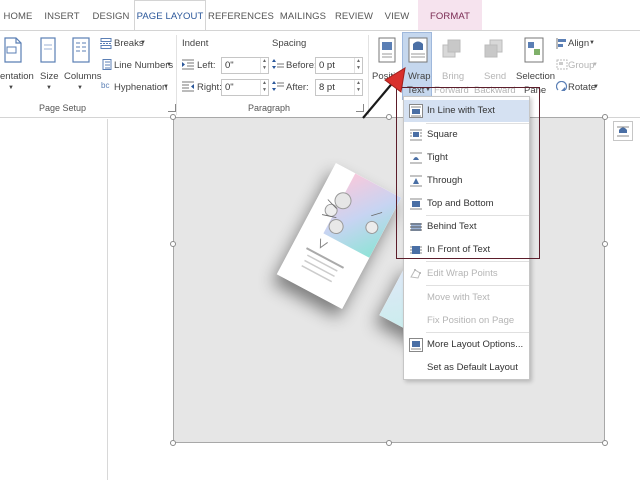 The height and width of the screenshot is (480, 640). Describe the element at coordinates (106, 43) in the screenshot. I see `breaks-icon` at that location.